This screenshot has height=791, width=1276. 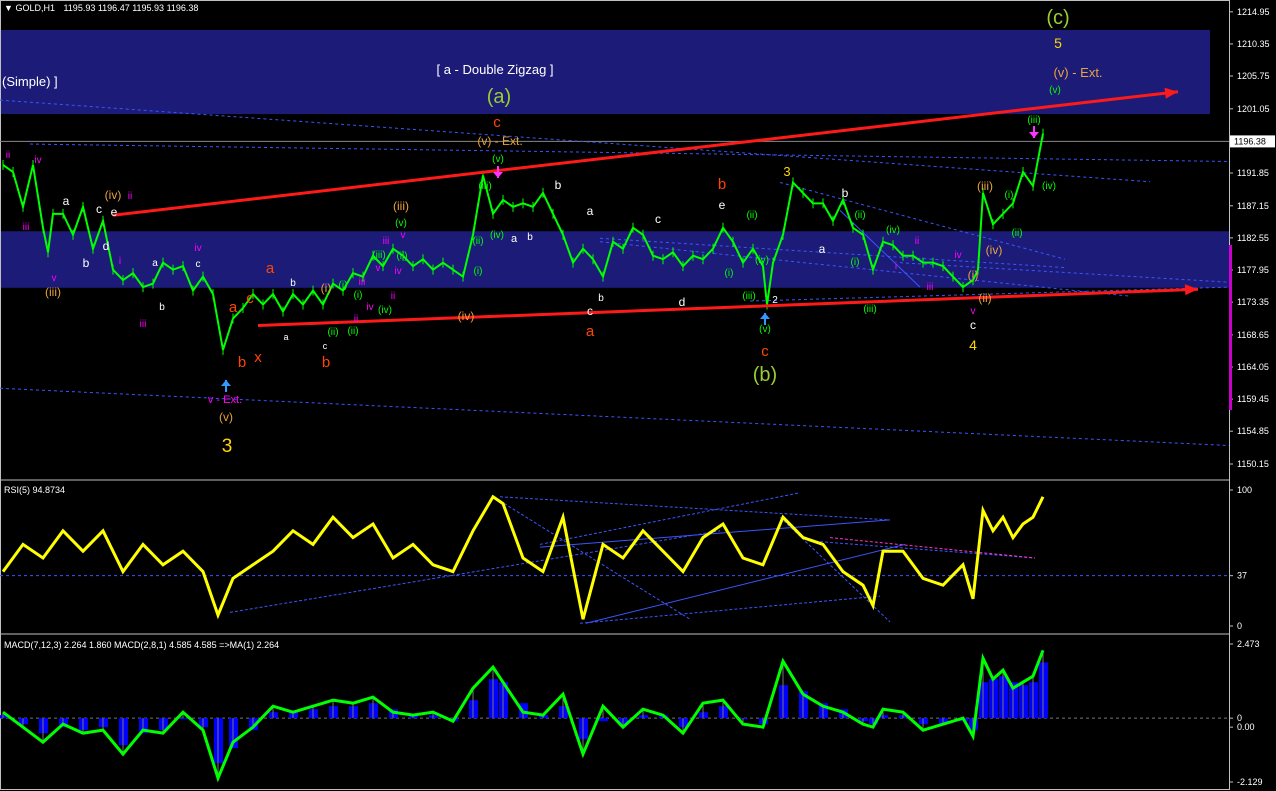 I want to click on resistance-band, so click(x=605, y=72).